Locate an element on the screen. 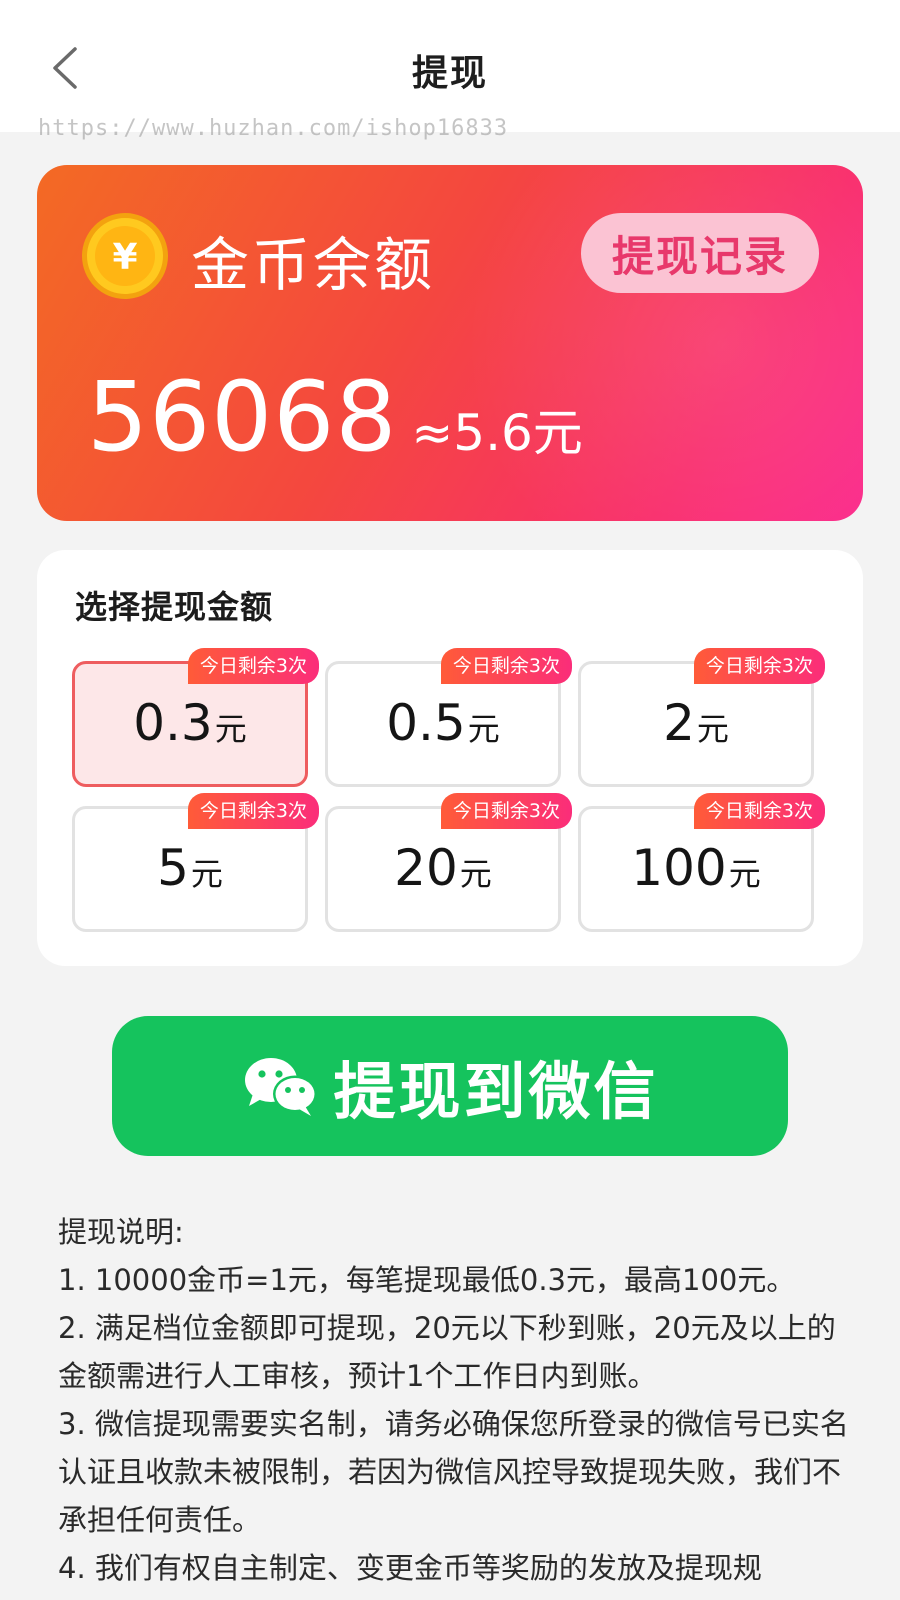 This screenshot has width=900, height=1600. amount-option-0-3: 今日剩余3次 0.3元 is located at coordinates (195, 717).